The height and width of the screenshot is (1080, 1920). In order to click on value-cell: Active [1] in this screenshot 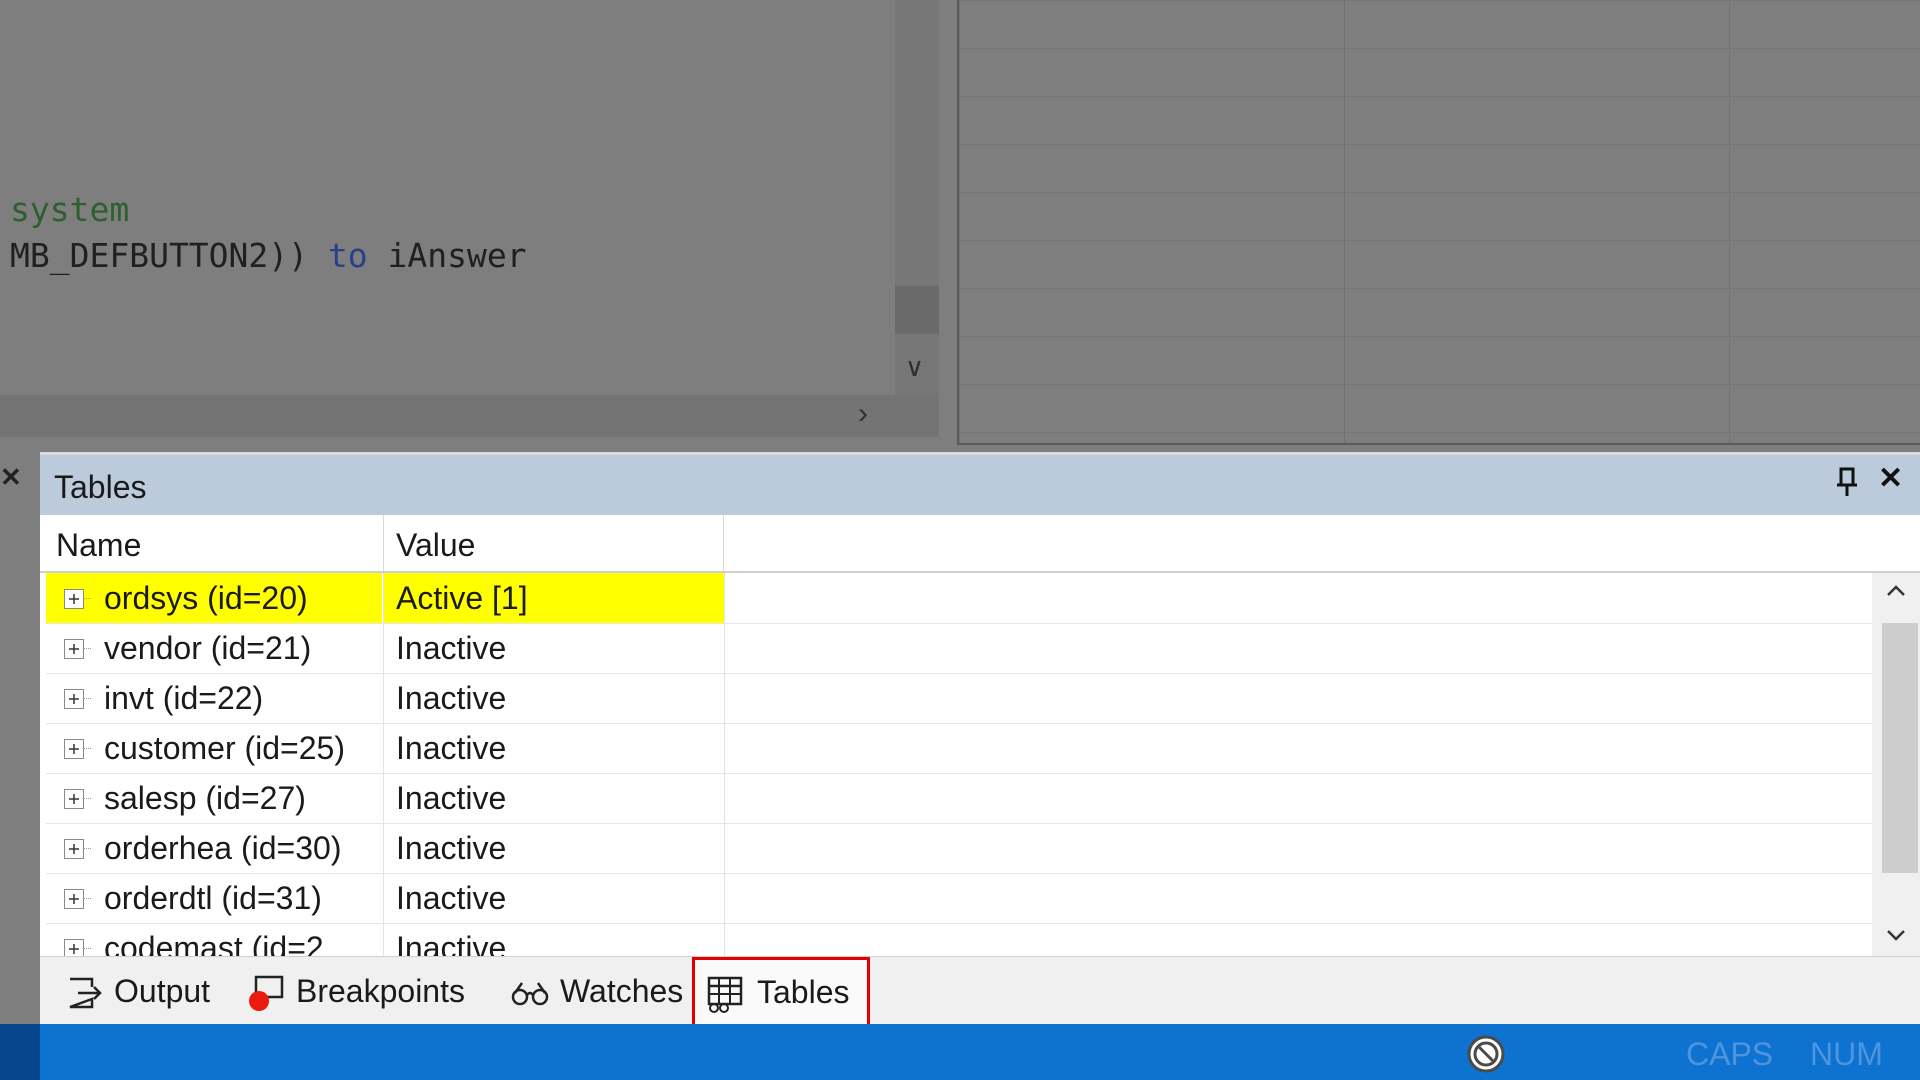, I will do `click(554, 598)`.